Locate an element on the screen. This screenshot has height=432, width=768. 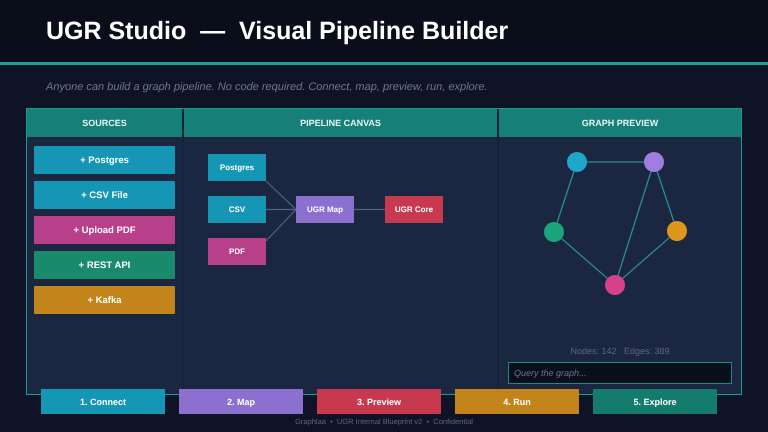
add-source-button: + Upload PDF is located at coordinates (104, 230).